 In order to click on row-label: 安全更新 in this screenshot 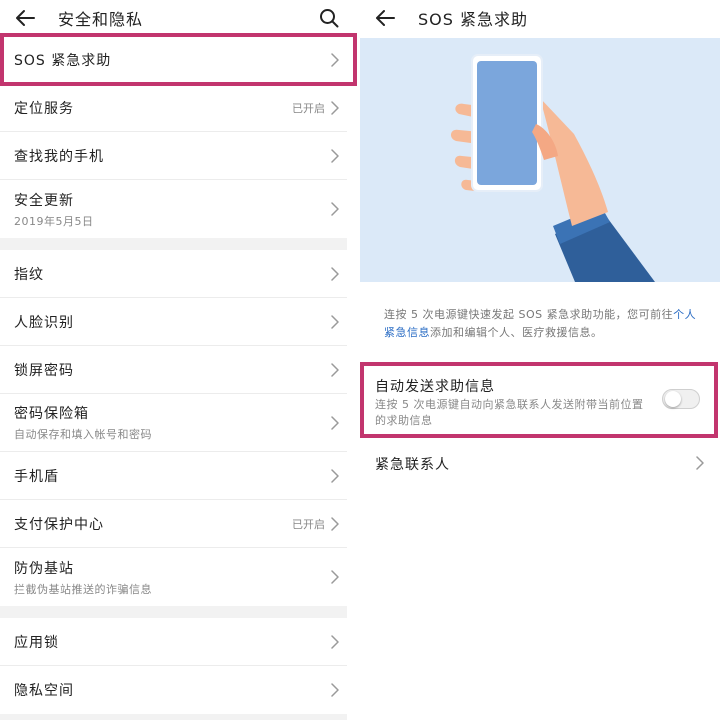, I will do `click(44, 200)`.